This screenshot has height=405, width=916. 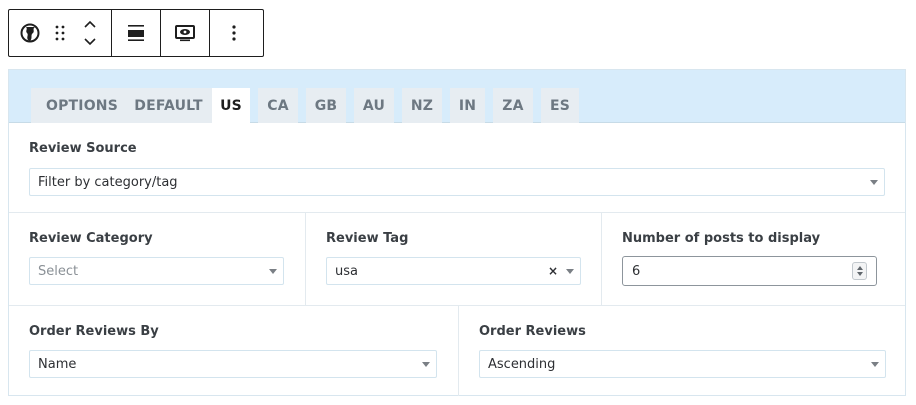 I want to click on toolbar-group-more, so click(x=234, y=33).